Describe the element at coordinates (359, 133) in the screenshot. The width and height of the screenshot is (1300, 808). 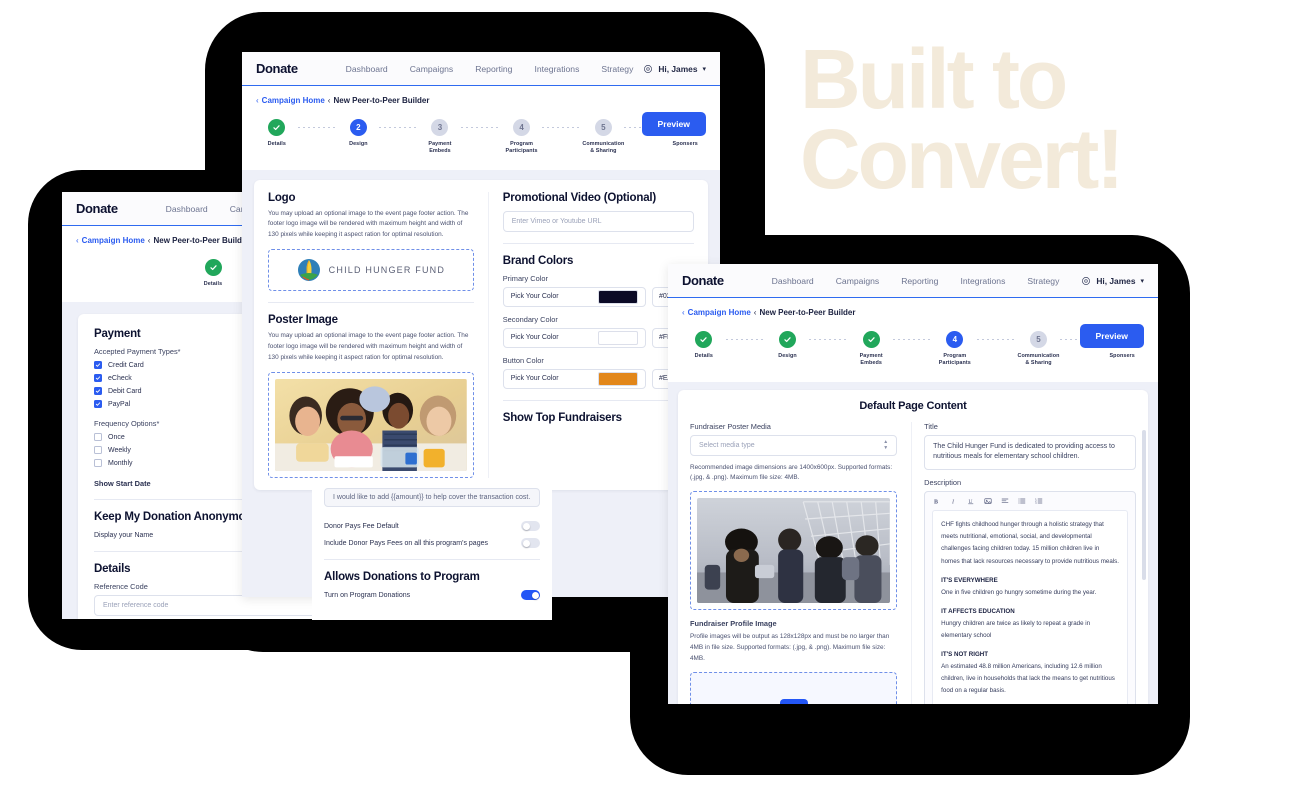
I see `step-design-mid: 2 Design` at that location.